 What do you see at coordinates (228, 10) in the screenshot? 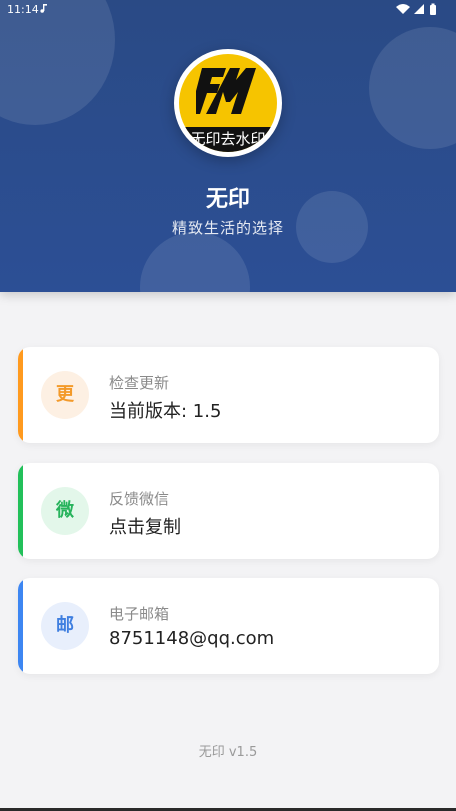
I see `status-bar: 11:14` at bounding box center [228, 10].